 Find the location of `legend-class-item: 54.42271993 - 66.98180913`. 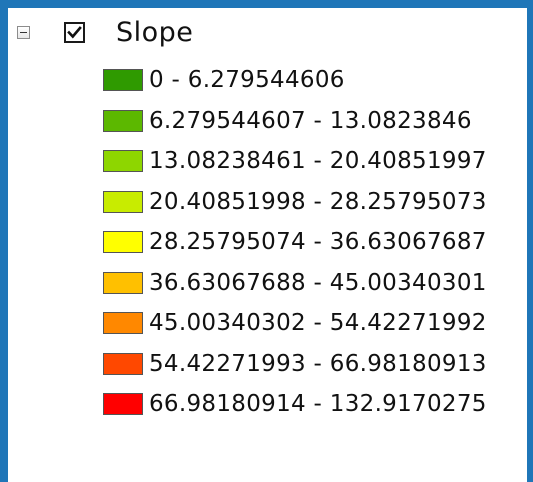

legend-class-item: 54.42271993 - 66.98180913 is located at coordinates (295, 364).